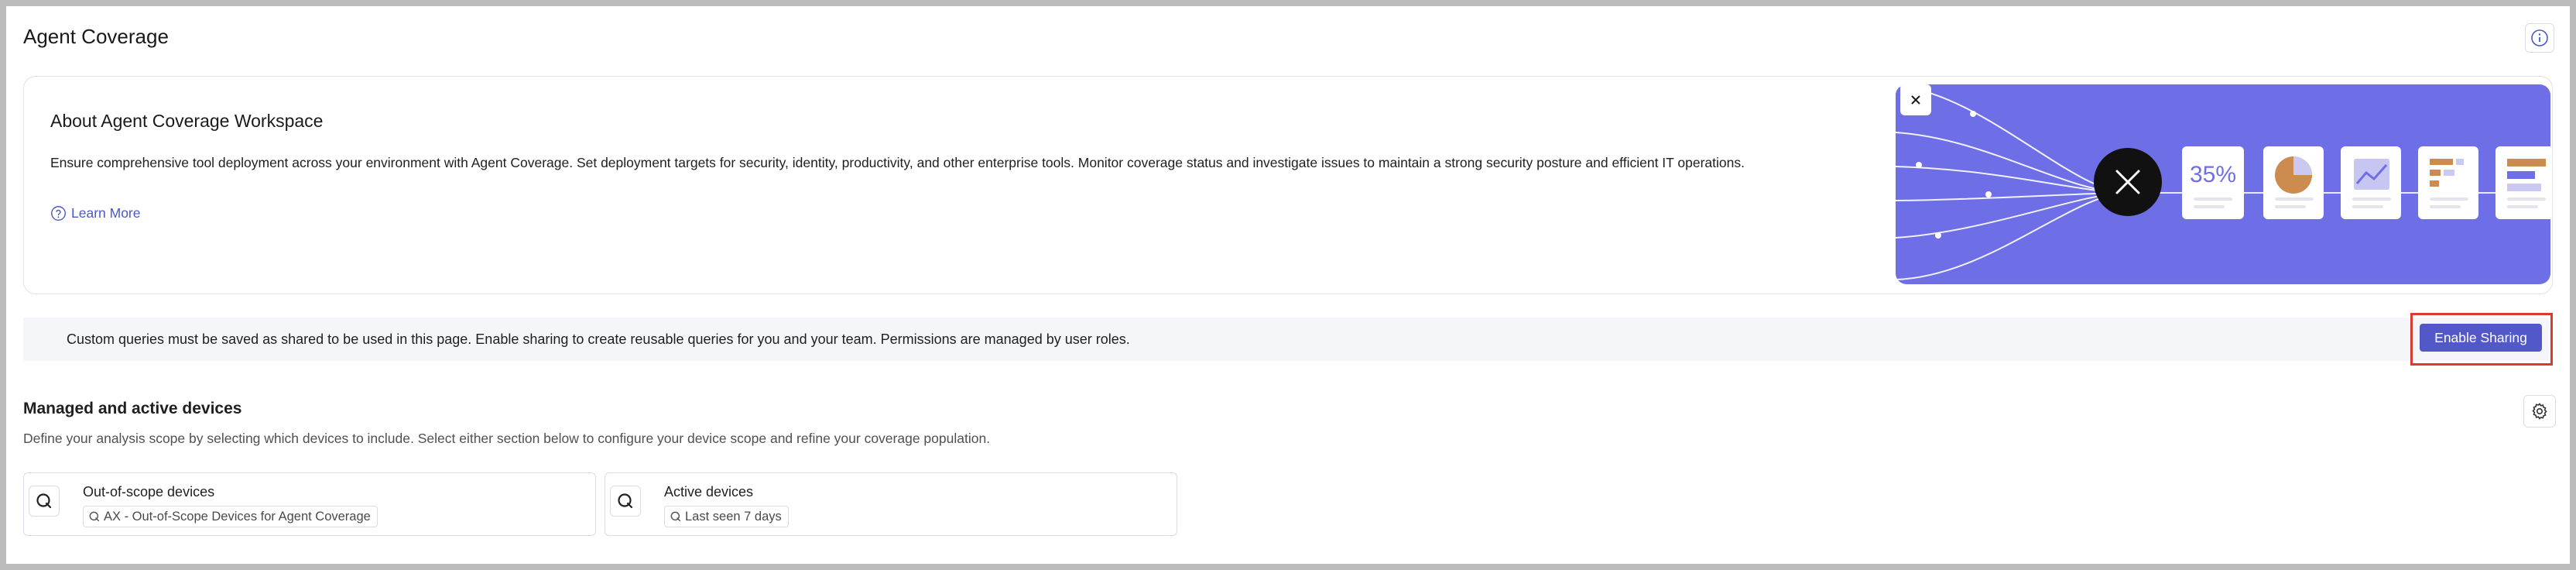 This screenshot has height=570, width=2576. What do you see at coordinates (187, 121) in the screenshot?
I see `about-title: About Agent Coverage Workspace` at bounding box center [187, 121].